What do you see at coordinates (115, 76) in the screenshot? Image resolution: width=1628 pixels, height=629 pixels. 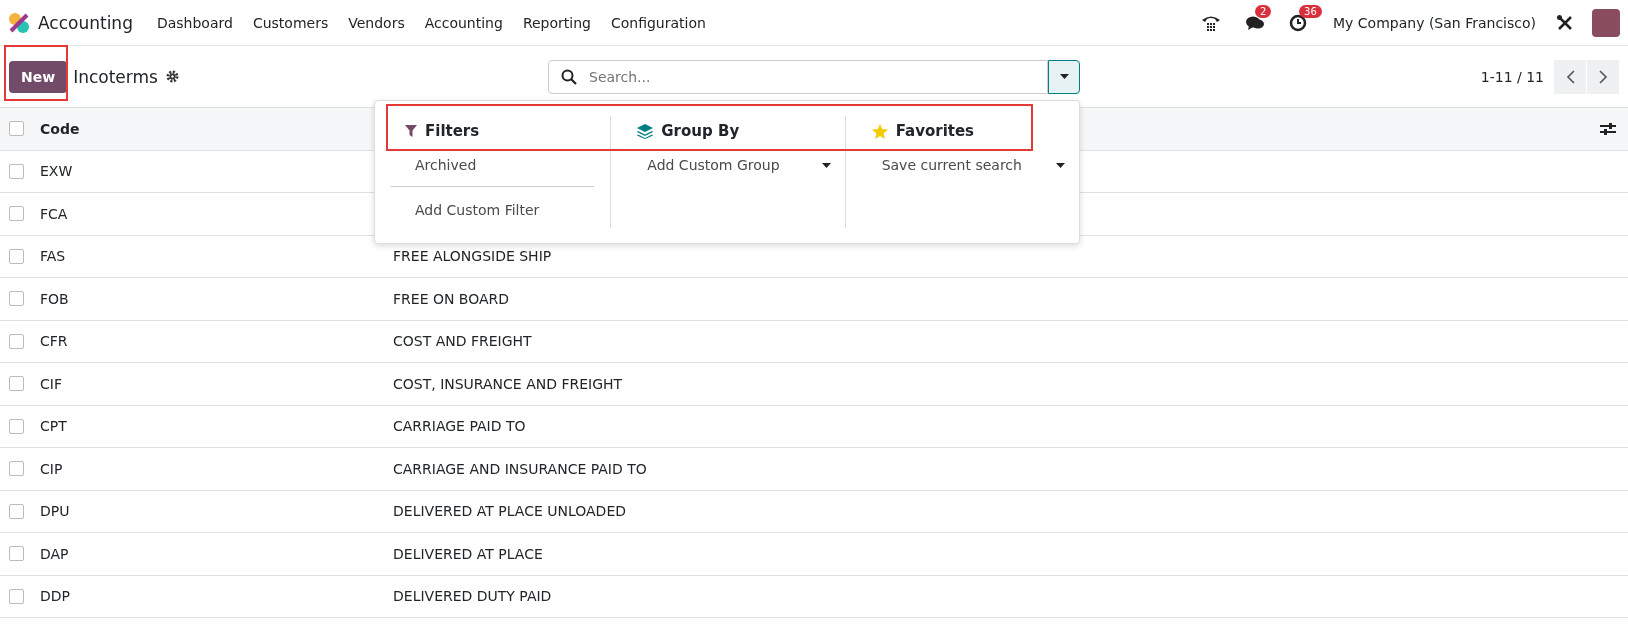 I see `page-title: Incoterms` at bounding box center [115, 76].